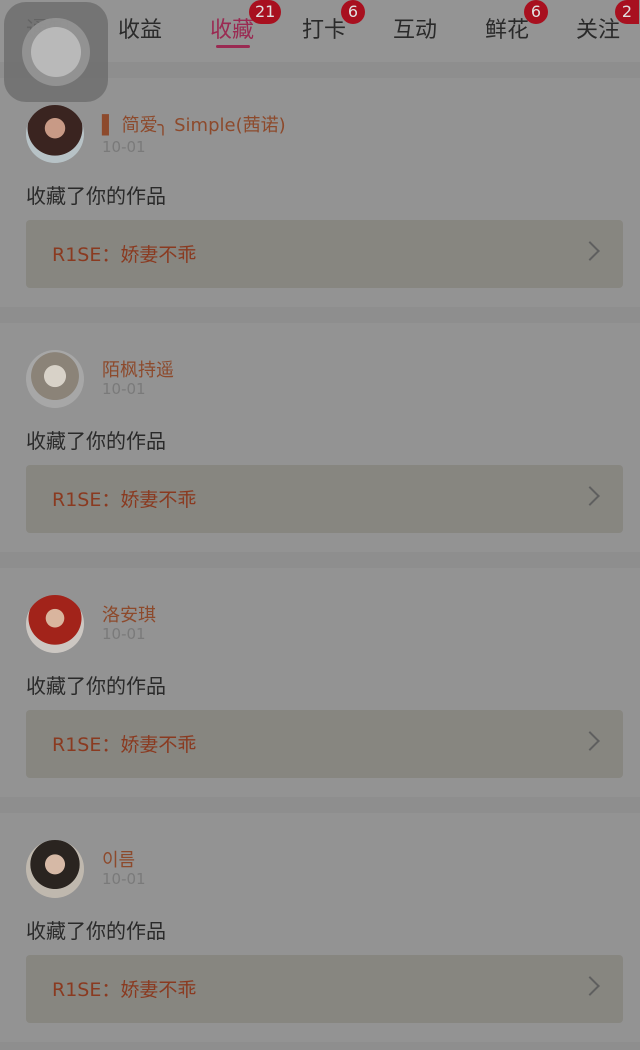 This screenshot has height=1050, width=640. Describe the element at coordinates (353, 12) in the screenshot. I see `checkin-badge: 6` at that location.